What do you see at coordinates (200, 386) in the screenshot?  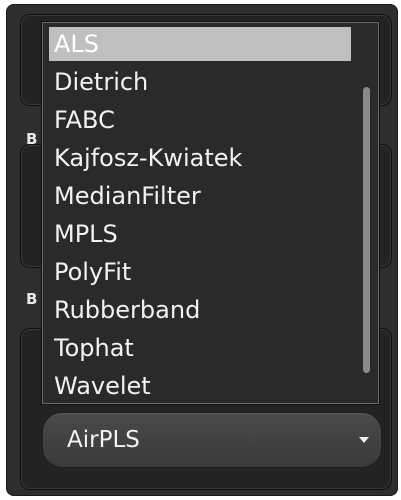 I see `dropdown-option-wavelet: Wavelet` at bounding box center [200, 386].